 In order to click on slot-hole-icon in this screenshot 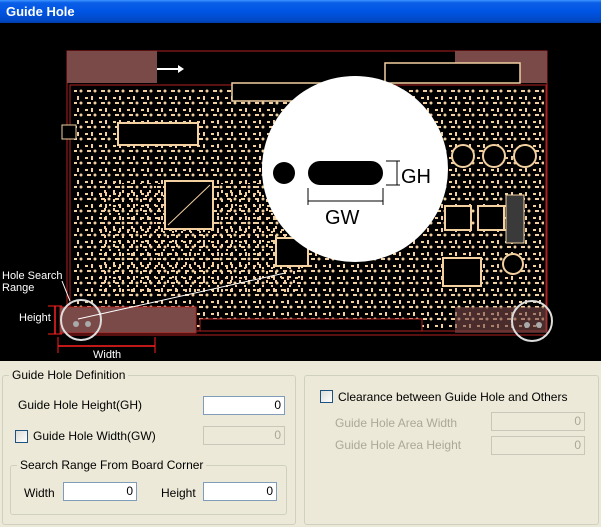, I will do `click(345, 173)`.